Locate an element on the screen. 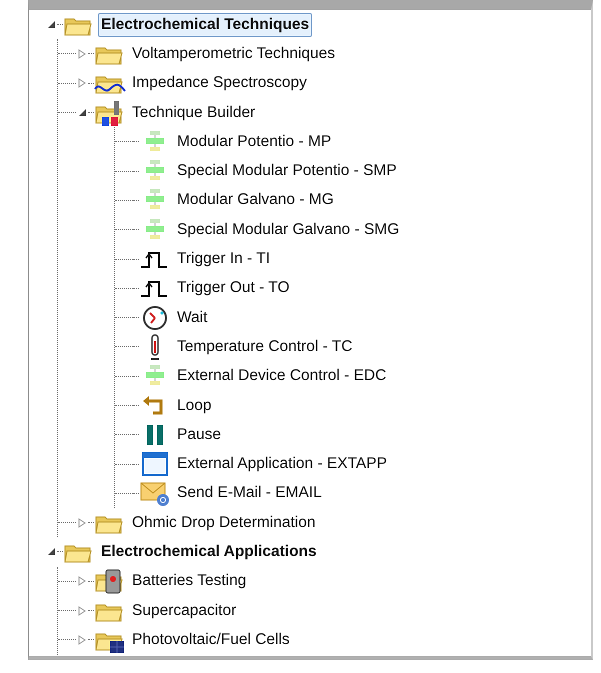 This screenshot has height=673, width=601. tree-item: Supercapacitor is located at coordinates (184, 610).